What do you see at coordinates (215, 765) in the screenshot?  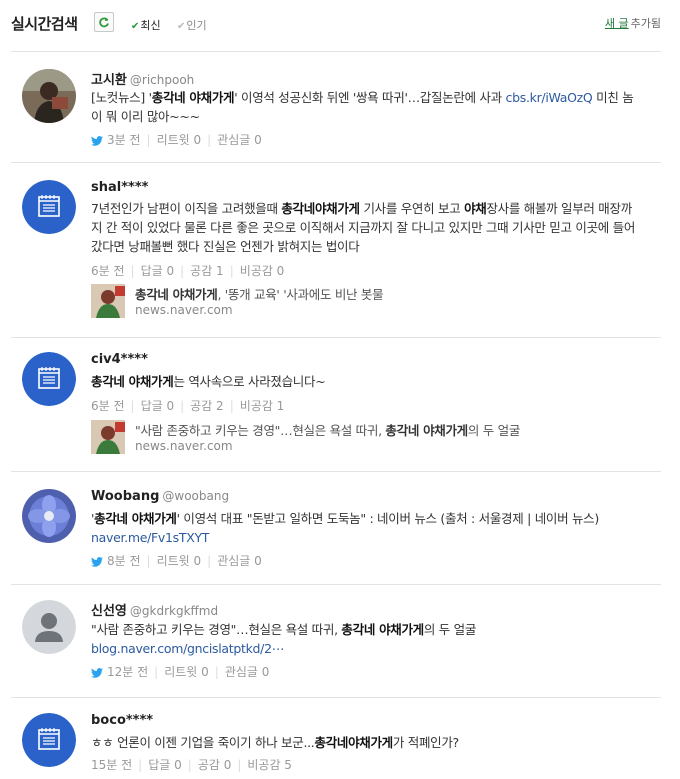 I see `like-count: 공감 0` at bounding box center [215, 765].